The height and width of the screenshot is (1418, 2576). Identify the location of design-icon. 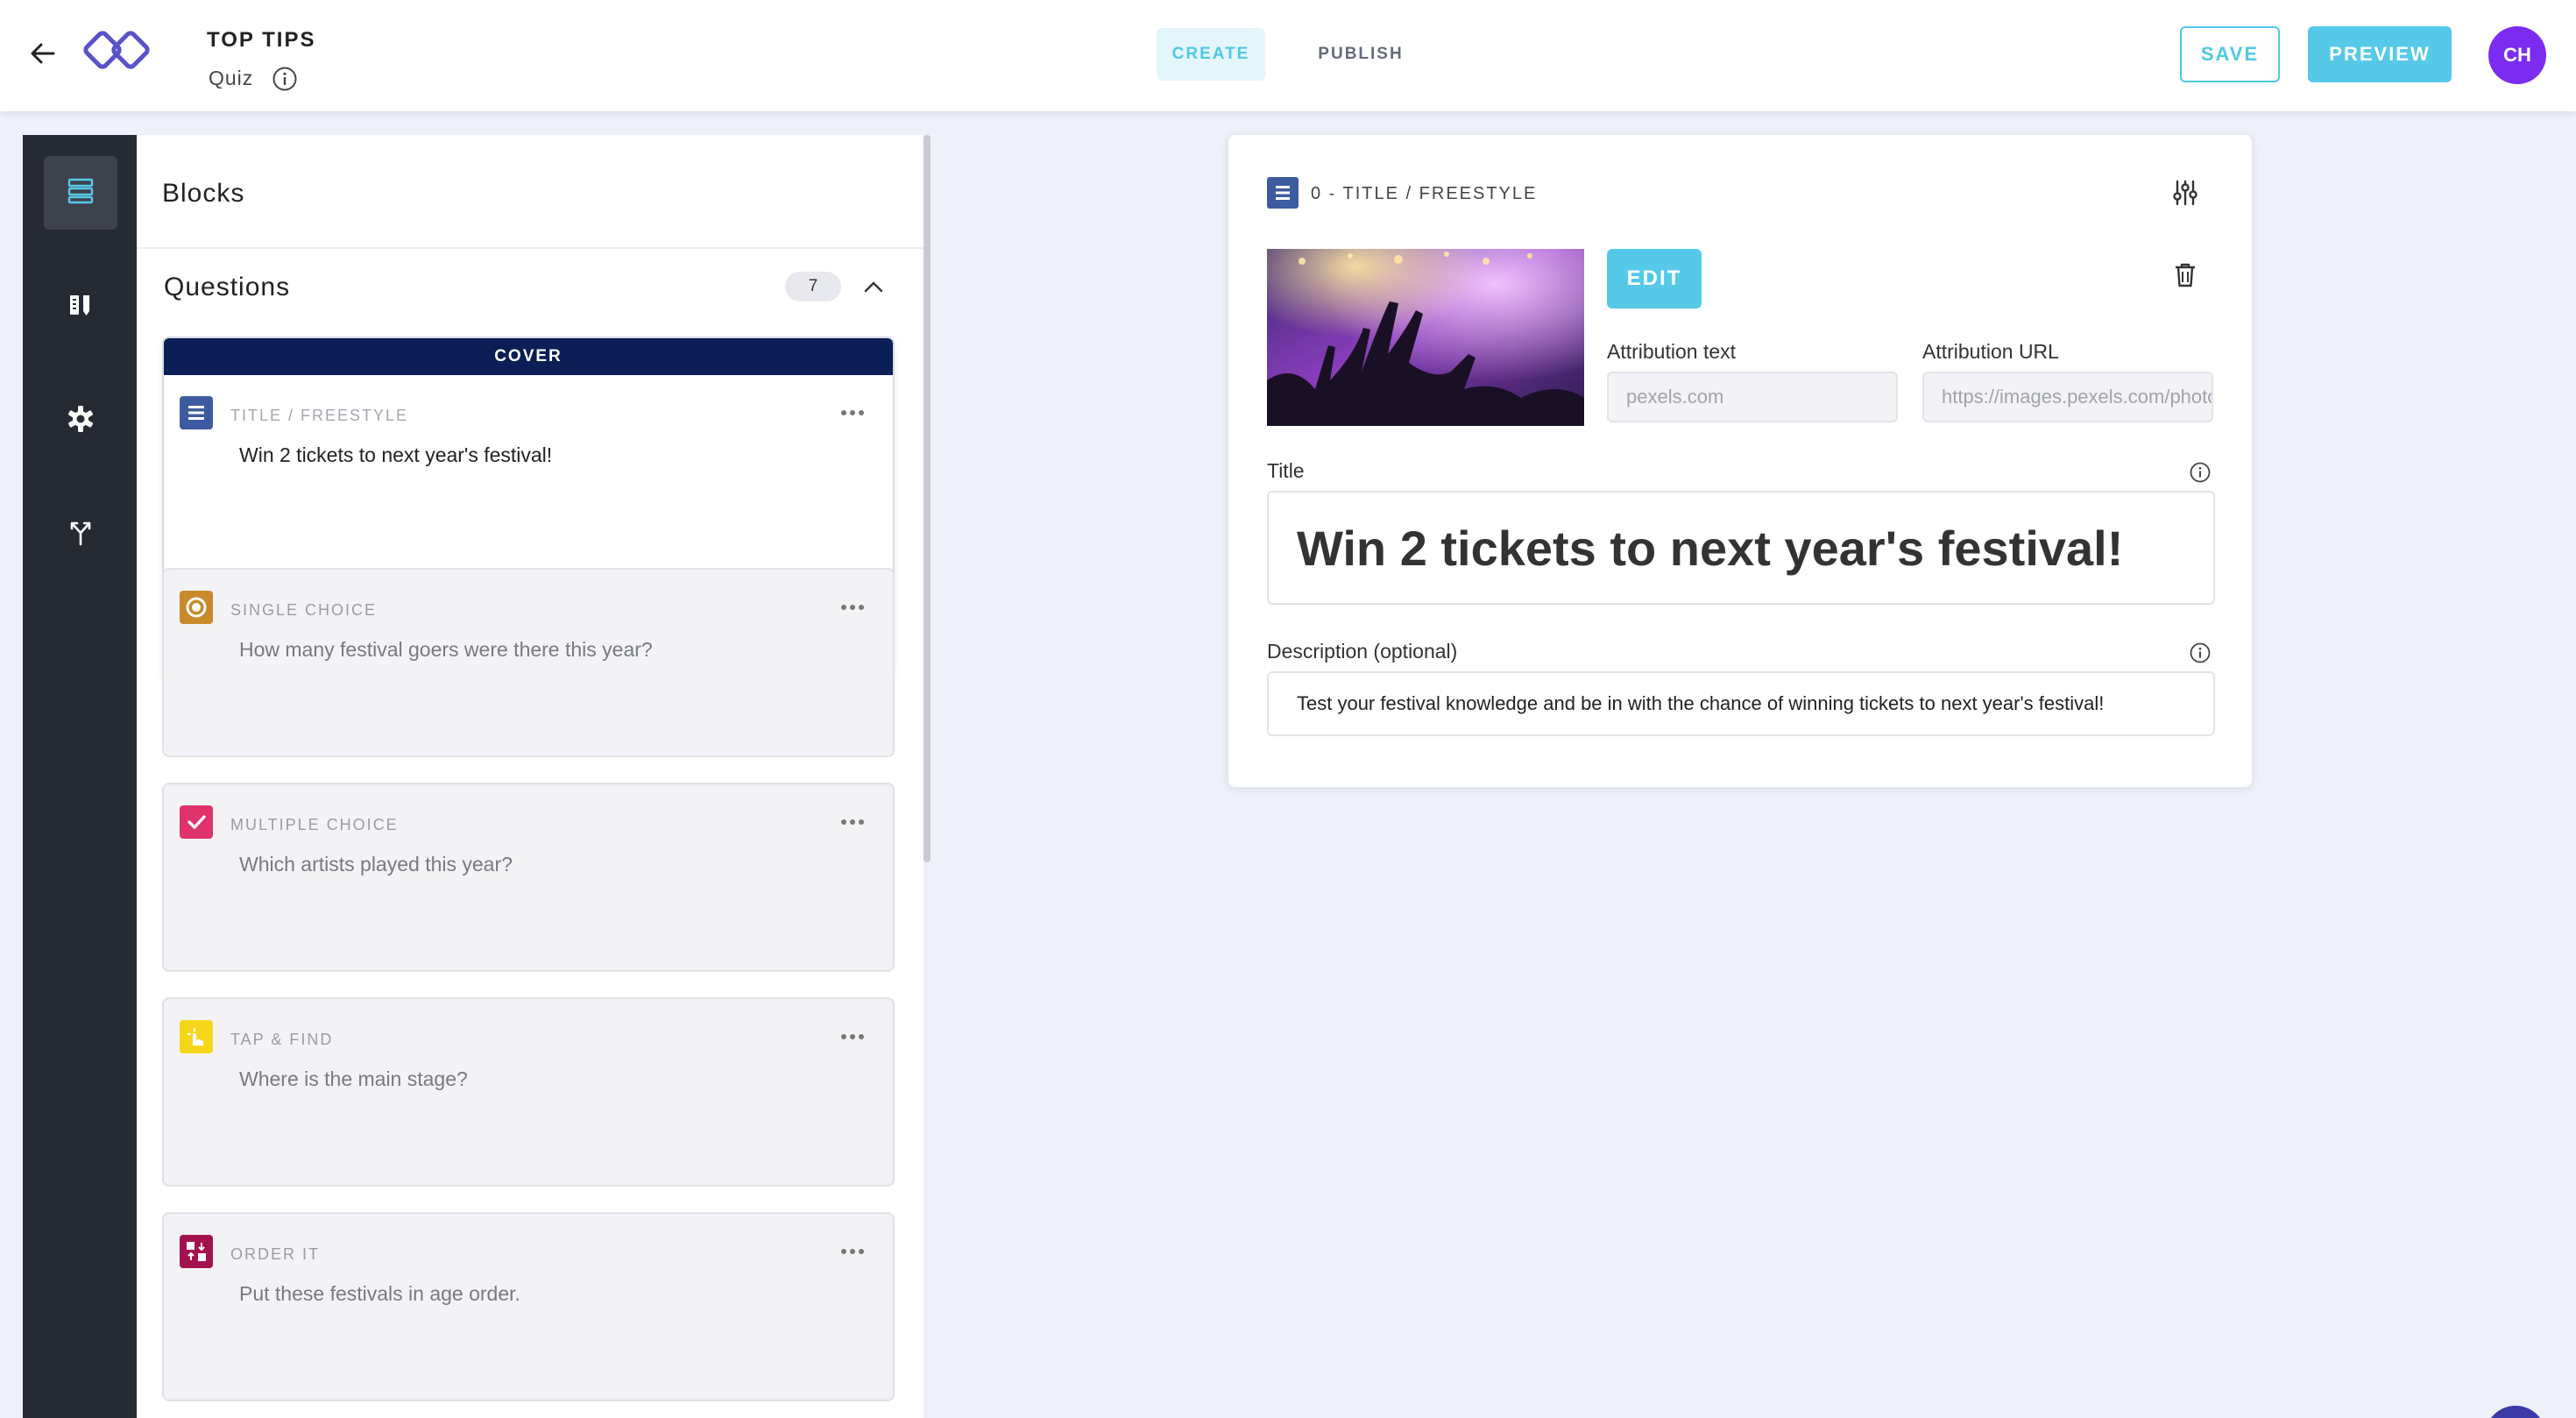
(81, 307).